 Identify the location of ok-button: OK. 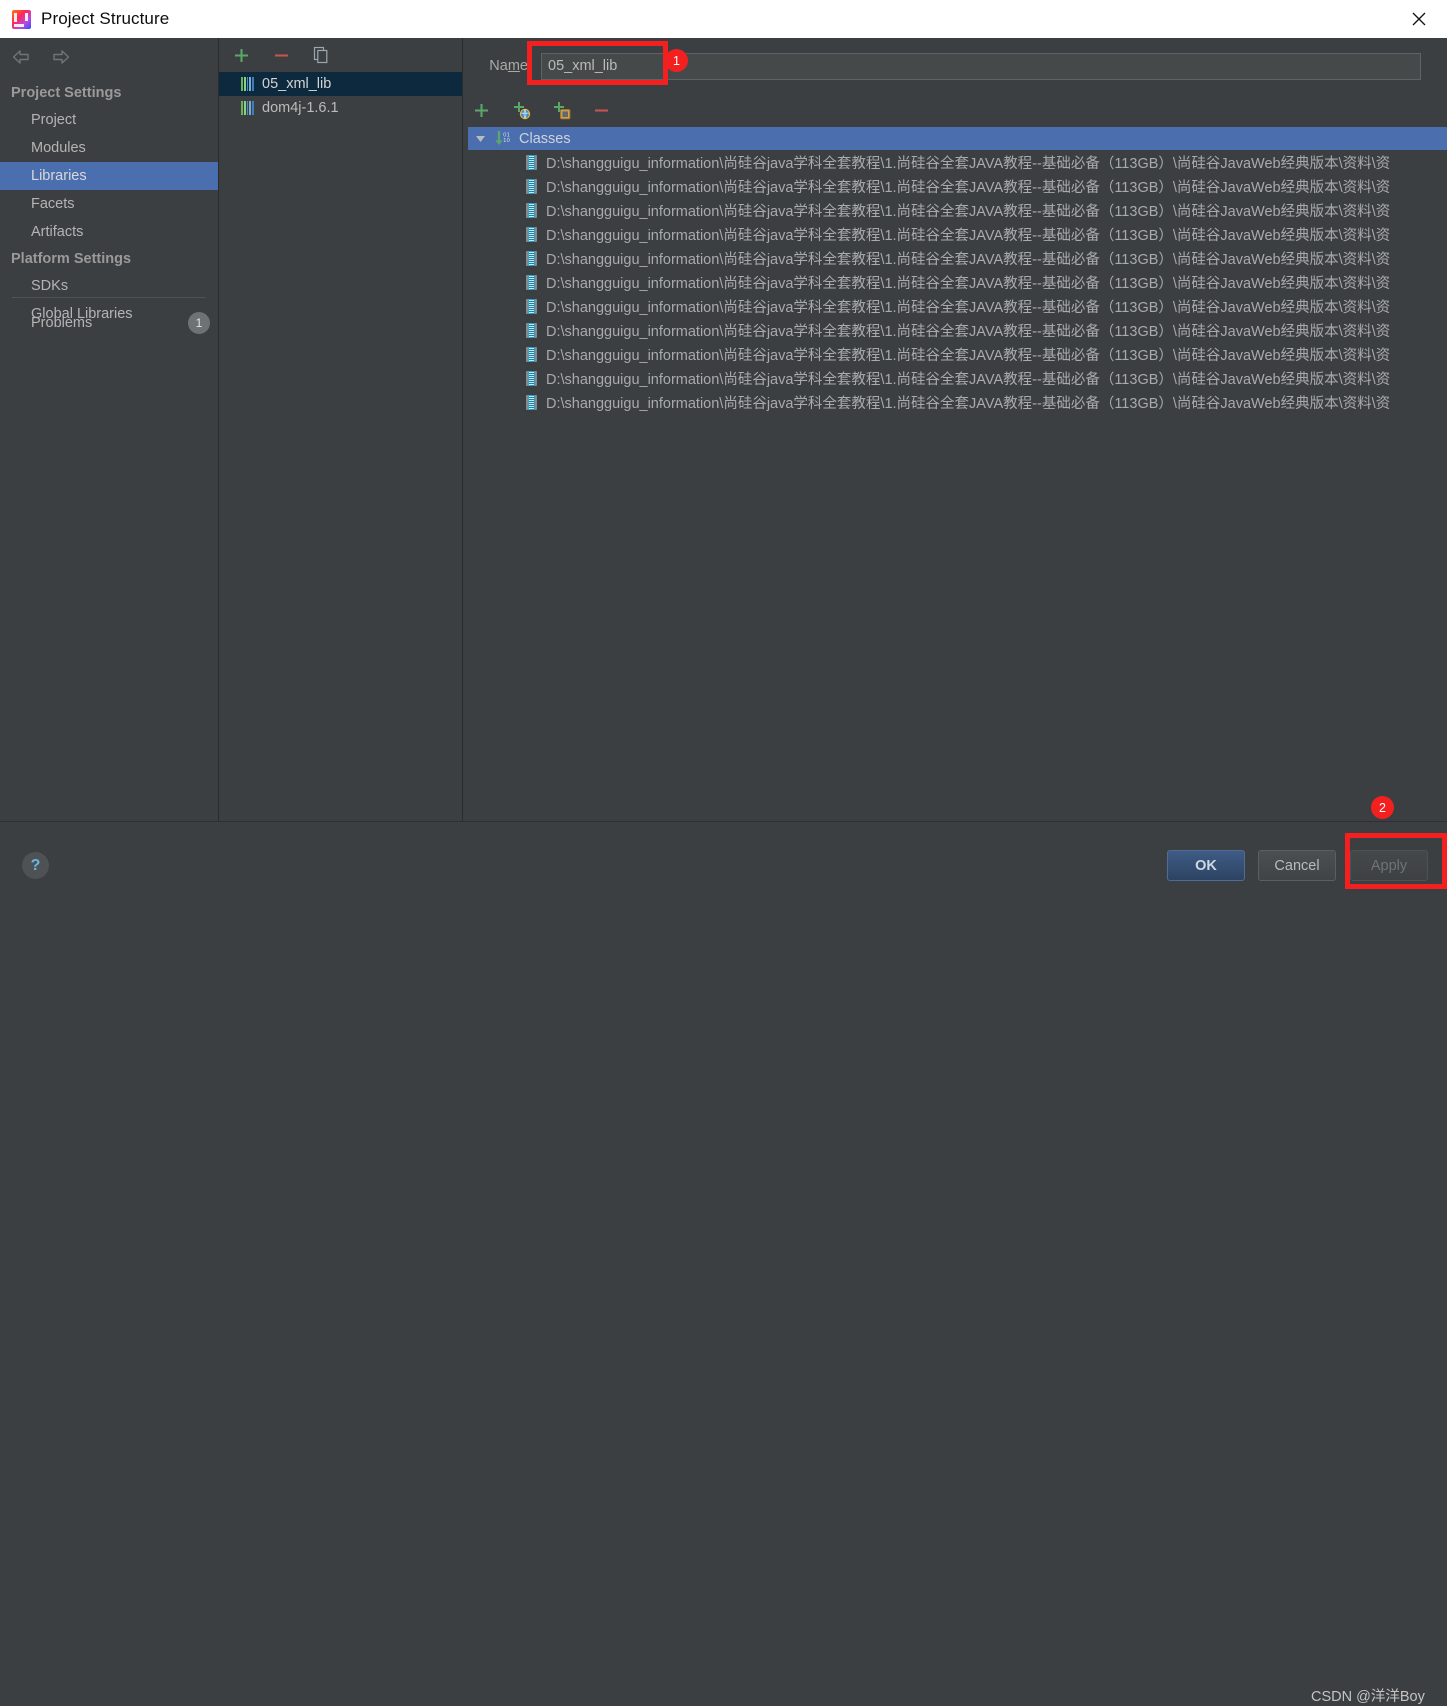
(1206, 865).